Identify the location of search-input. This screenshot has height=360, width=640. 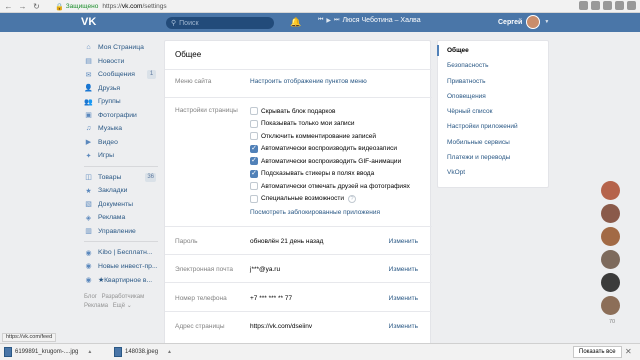
(224, 23).